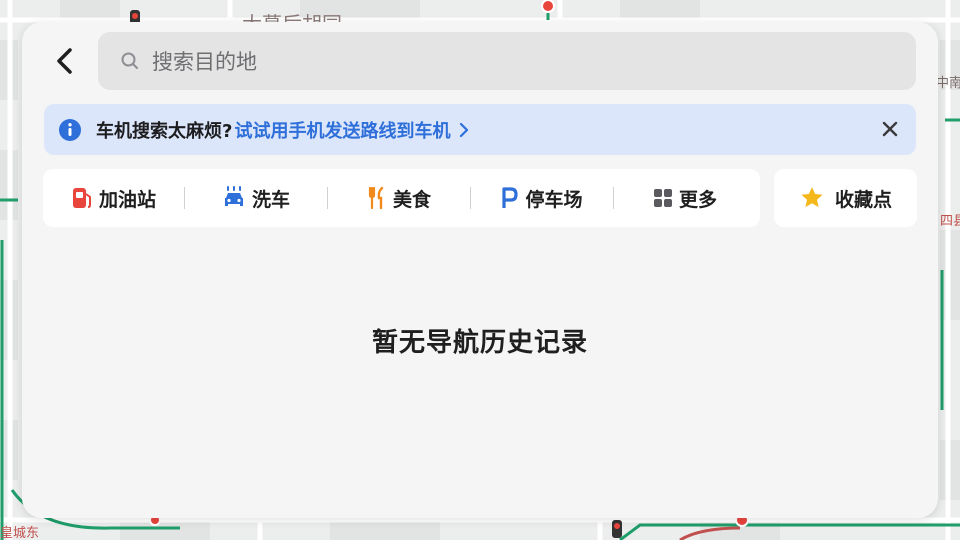 This screenshot has width=960, height=540. I want to click on chevron-right-icon, so click(464, 129).